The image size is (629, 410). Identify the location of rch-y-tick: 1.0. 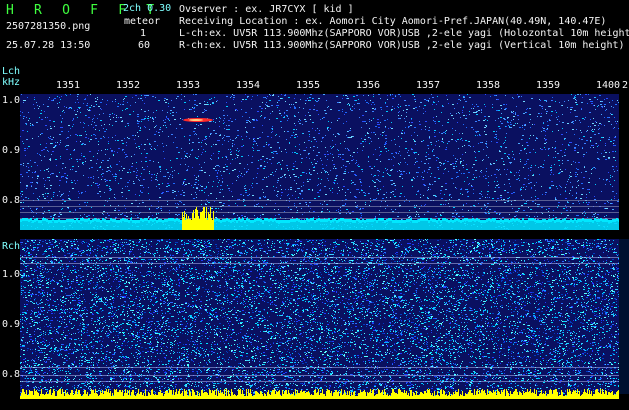
(11, 274).